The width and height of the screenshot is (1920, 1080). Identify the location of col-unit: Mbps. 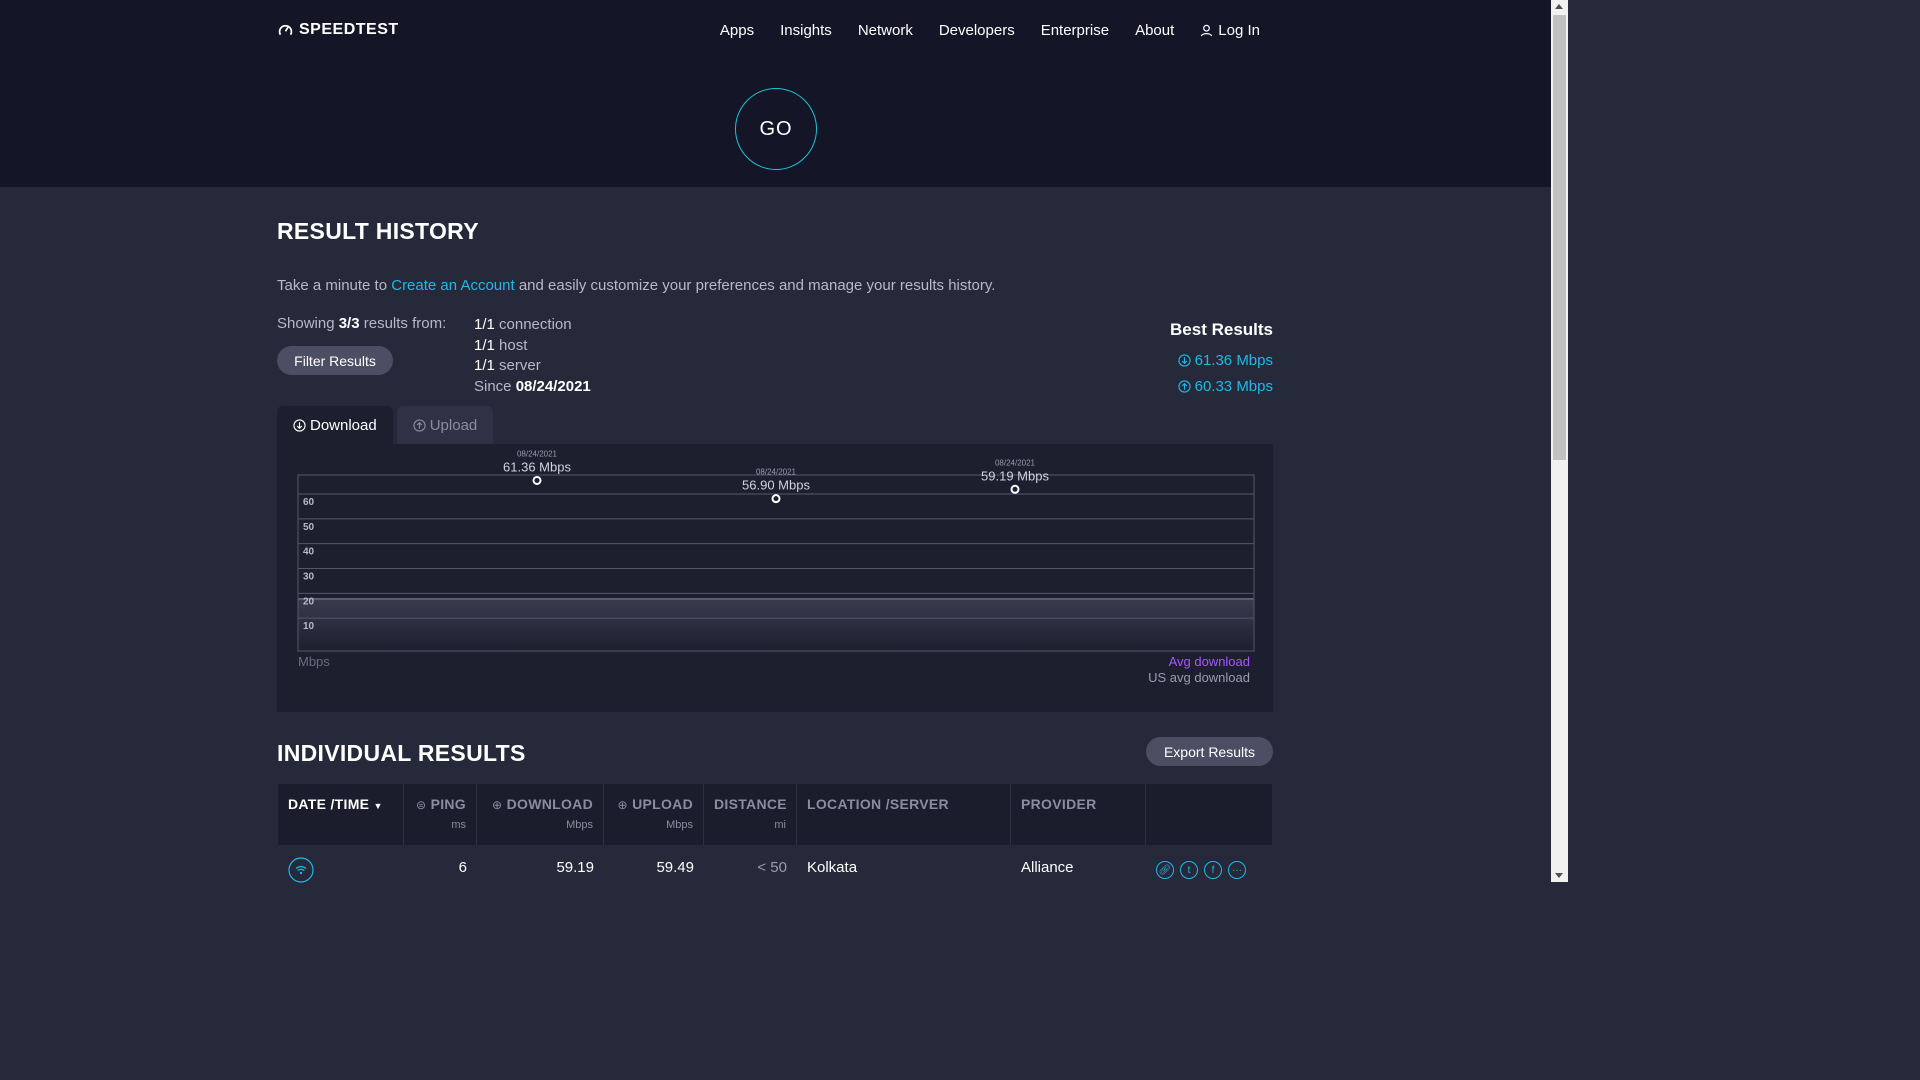
(579, 825).